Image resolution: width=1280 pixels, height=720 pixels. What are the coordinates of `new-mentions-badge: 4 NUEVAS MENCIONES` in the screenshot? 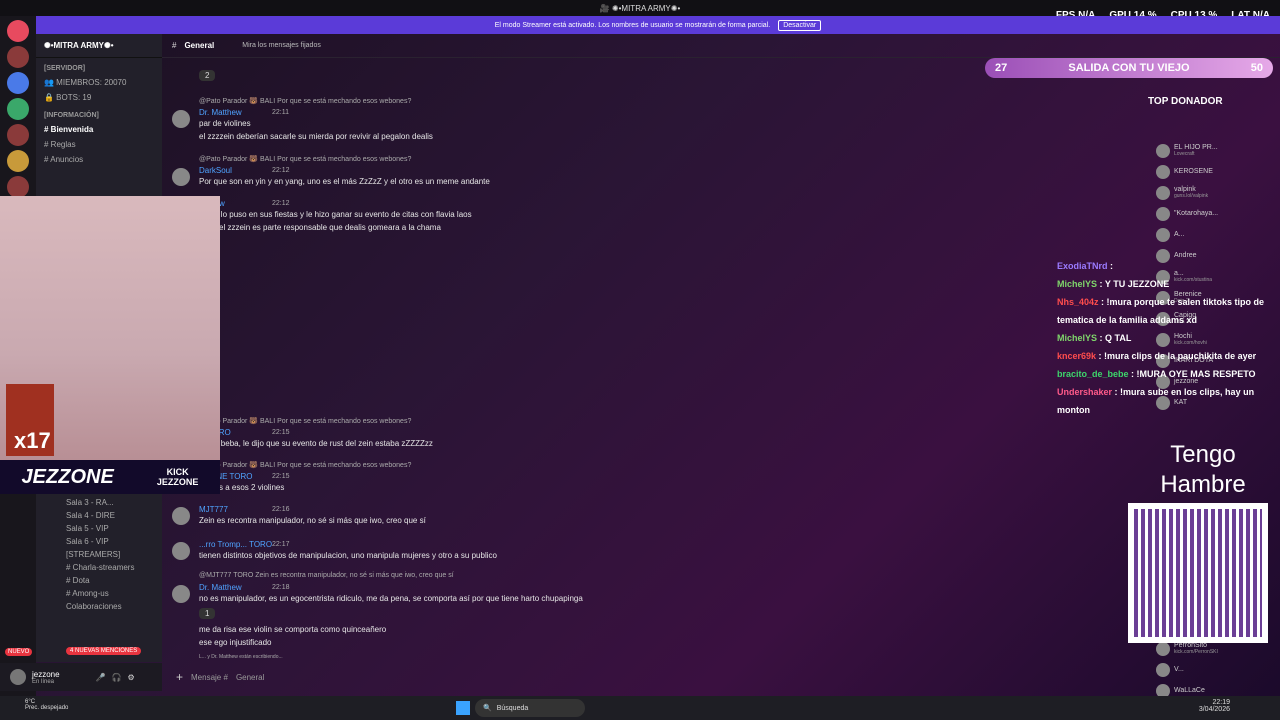 It's located at (104, 651).